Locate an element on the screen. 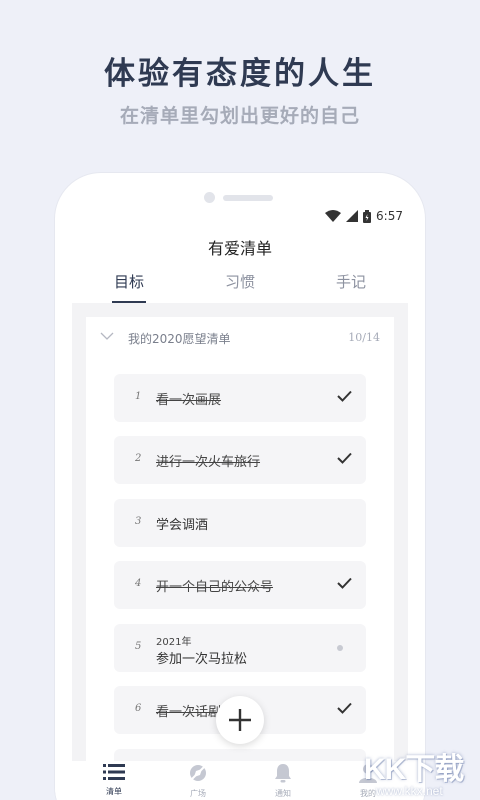 The width and height of the screenshot is (480, 800). tab-goals: 目标 is located at coordinates (129, 287).